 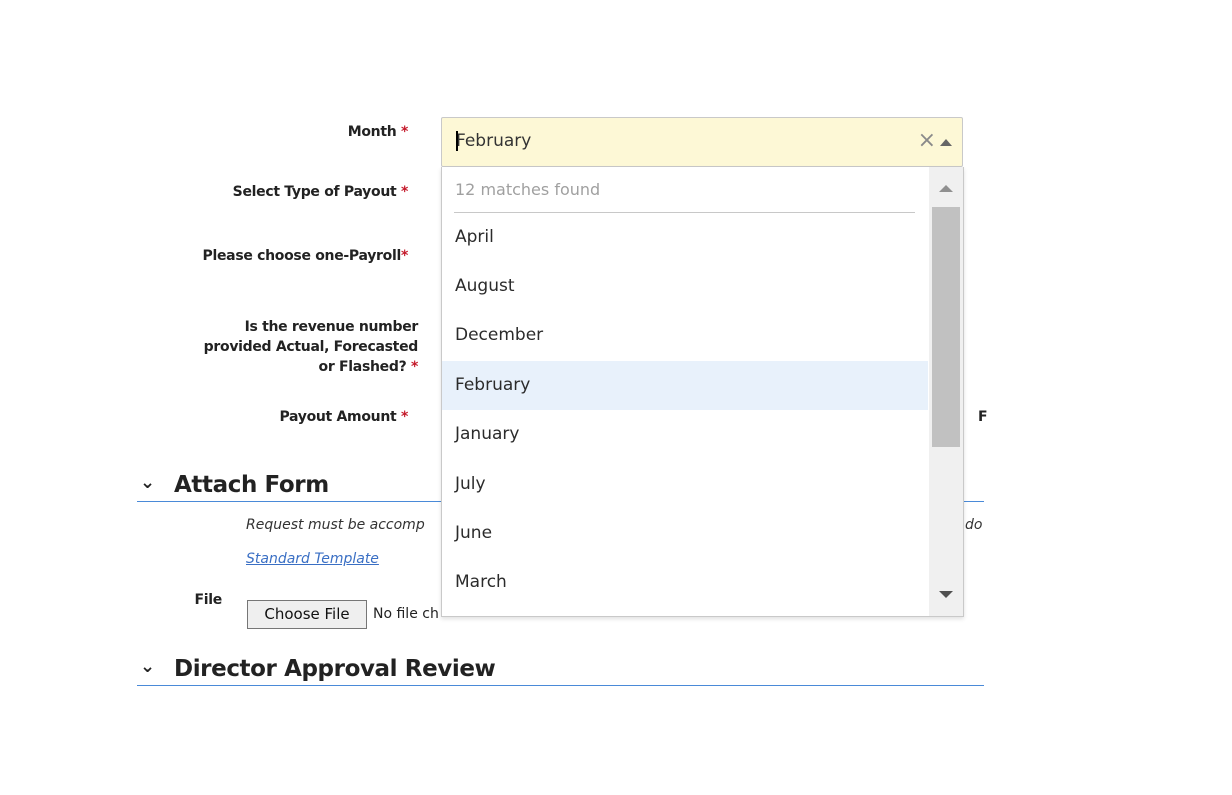 I want to click on scrollbar-thumb, so click(x=946, y=327).